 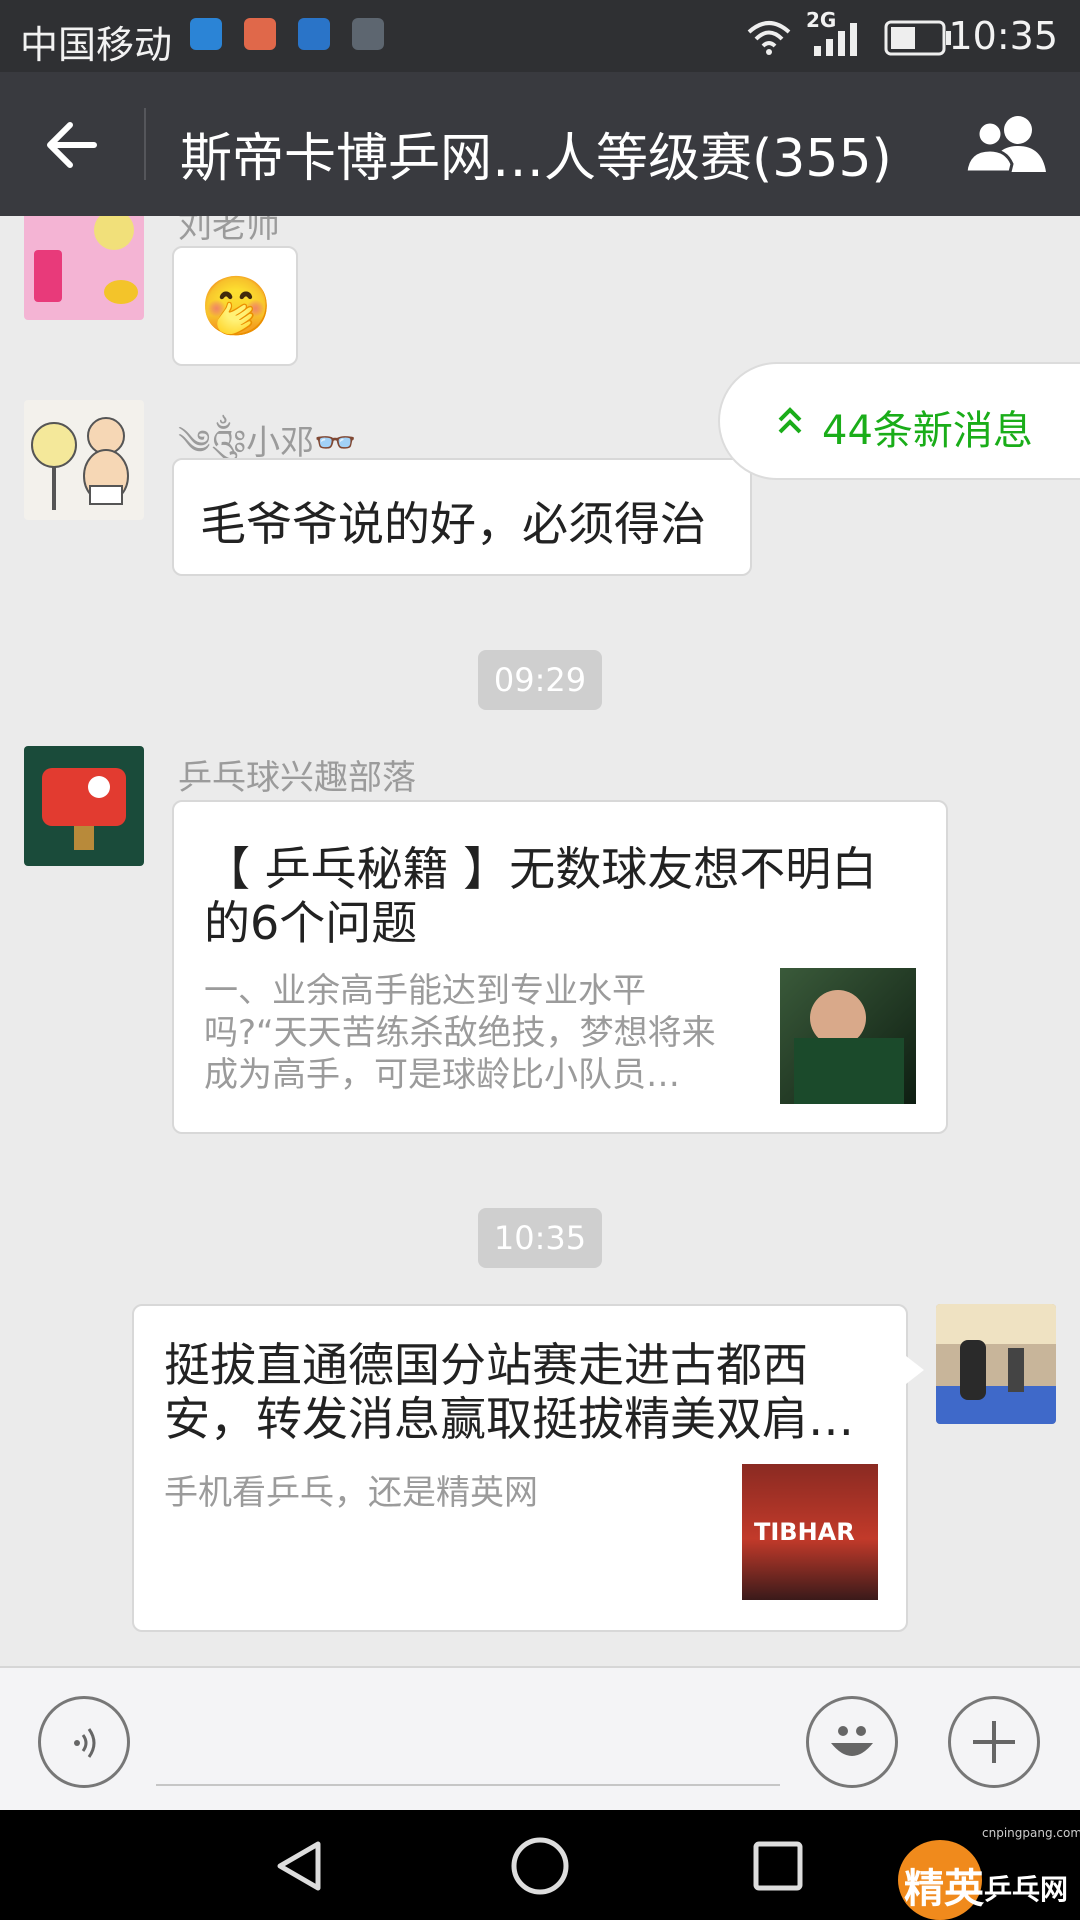 What do you see at coordinates (84, 797) in the screenshot?
I see `paddle-shape` at bounding box center [84, 797].